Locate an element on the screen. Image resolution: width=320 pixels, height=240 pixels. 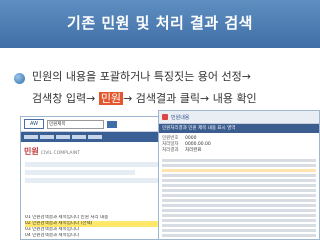
section-title-ko: 민원 is located at coordinates (31, 151).